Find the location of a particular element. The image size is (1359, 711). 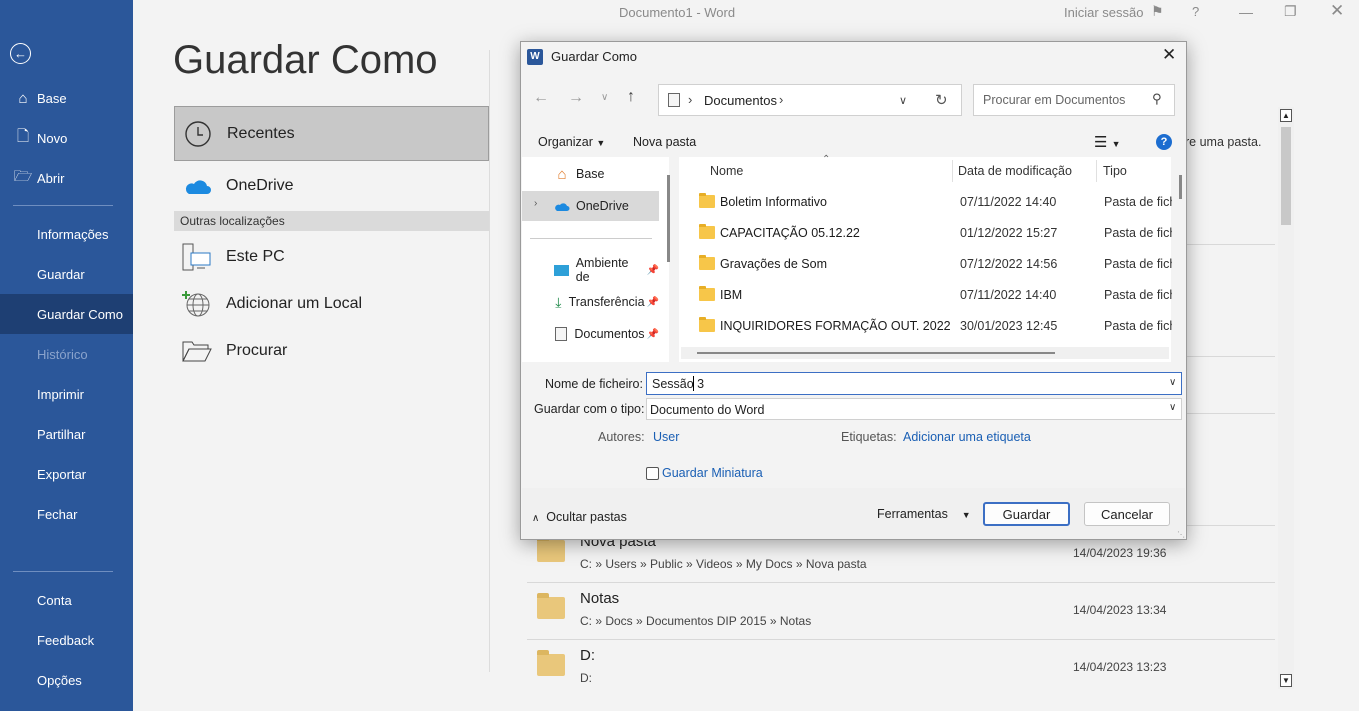

nav-guardar-como: Guardar Como is located at coordinates (66, 314).